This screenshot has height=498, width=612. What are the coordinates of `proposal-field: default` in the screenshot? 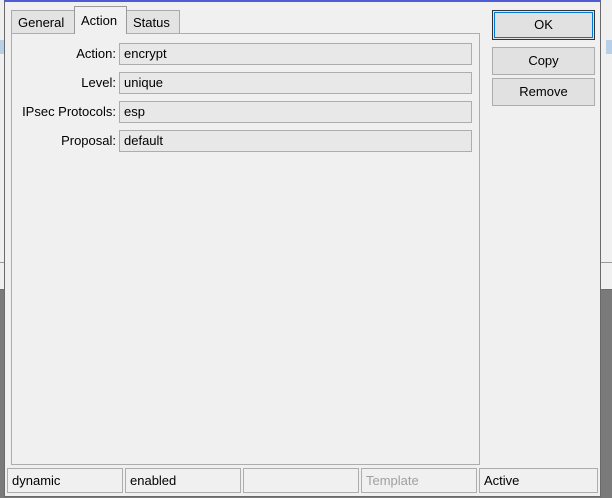 It's located at (295, 141).